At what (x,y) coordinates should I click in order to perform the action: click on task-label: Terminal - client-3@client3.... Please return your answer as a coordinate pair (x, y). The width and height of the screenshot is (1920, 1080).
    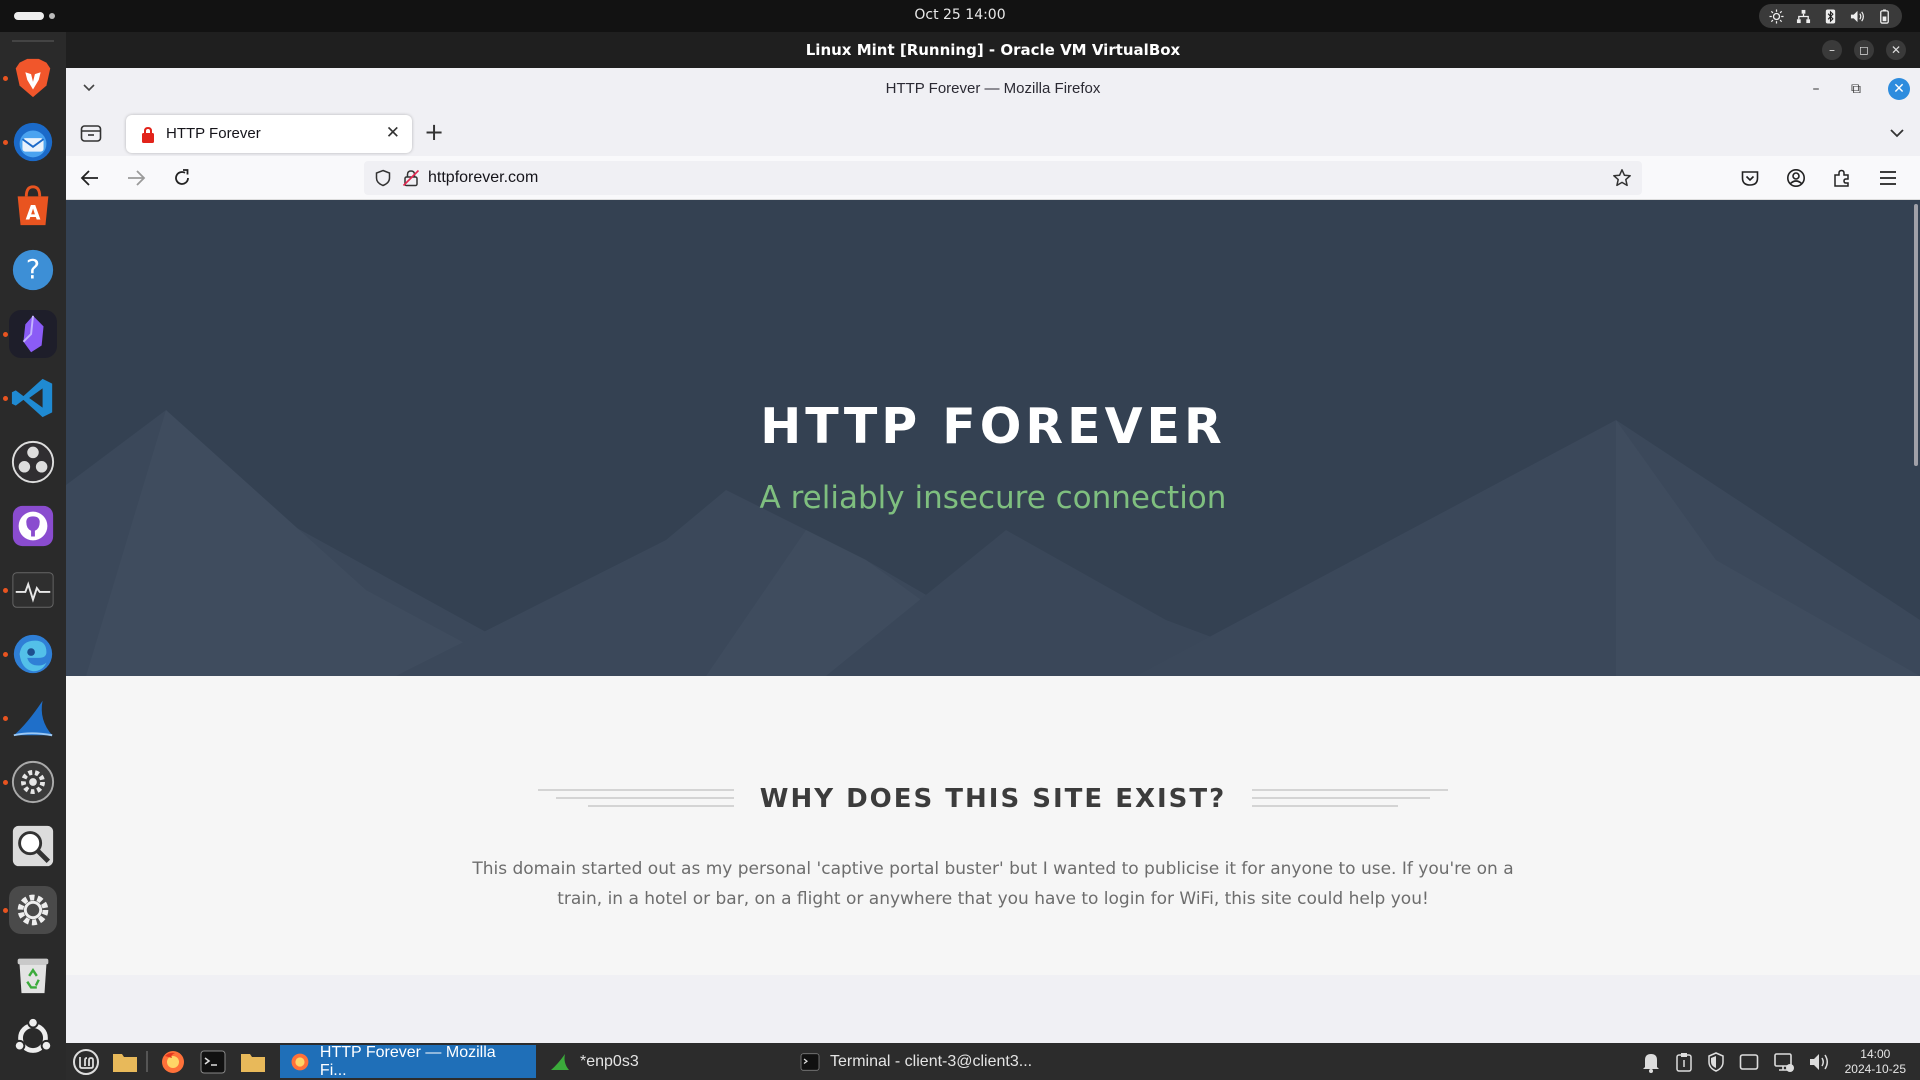
    Looking at the image, I should click on (931, 1061).